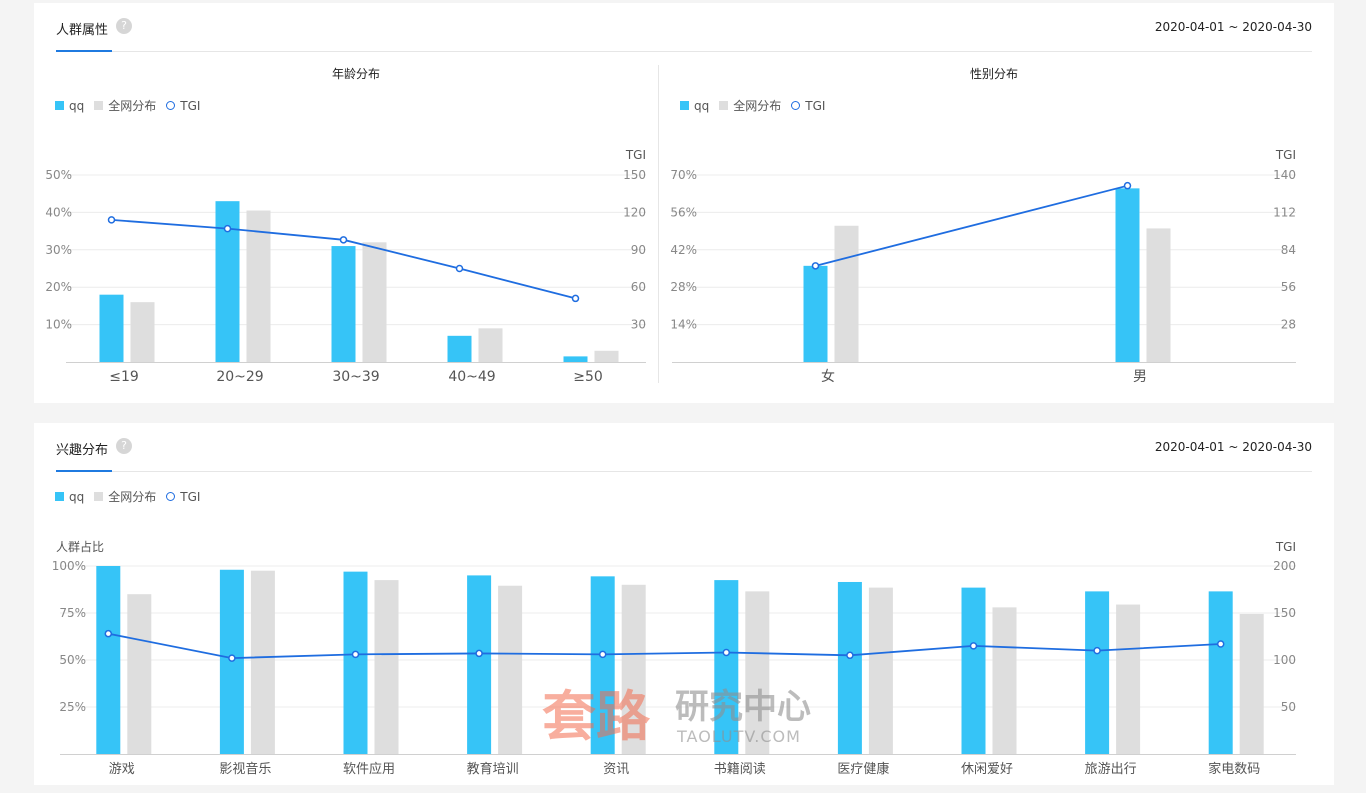 Image resolution: width=1366 pixels, height=793 pixels. What do you see at coordinates (369, 769) in the screenshot?
I see `x-tick-label: 软件应用` at bounding box center [369, 769].